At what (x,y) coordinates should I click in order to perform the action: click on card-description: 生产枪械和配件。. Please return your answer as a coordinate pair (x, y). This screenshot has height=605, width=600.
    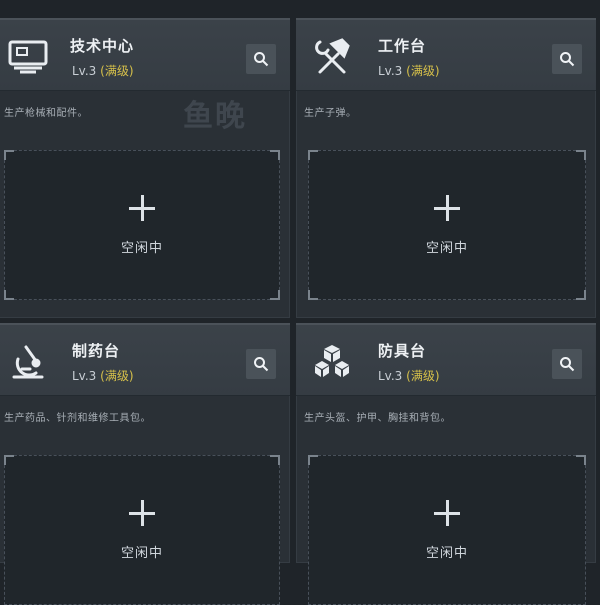
    Looking at the image, I should click on (46, 113).